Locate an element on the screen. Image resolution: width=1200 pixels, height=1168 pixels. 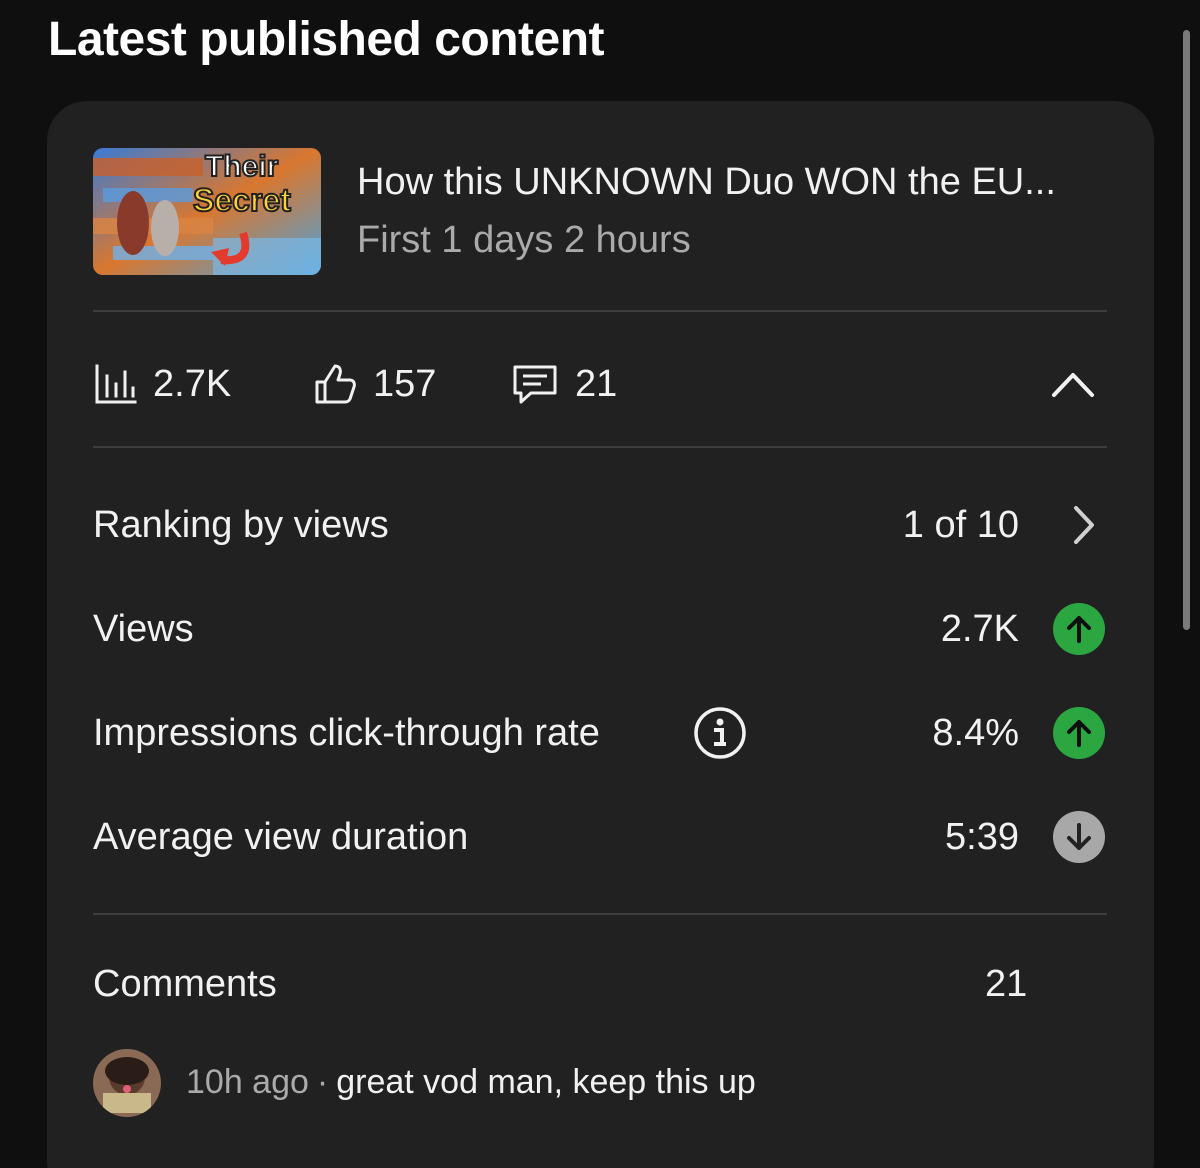
metric-row-ranking: Ranking by views 1 of 10 is located at coordinates (600, 525).